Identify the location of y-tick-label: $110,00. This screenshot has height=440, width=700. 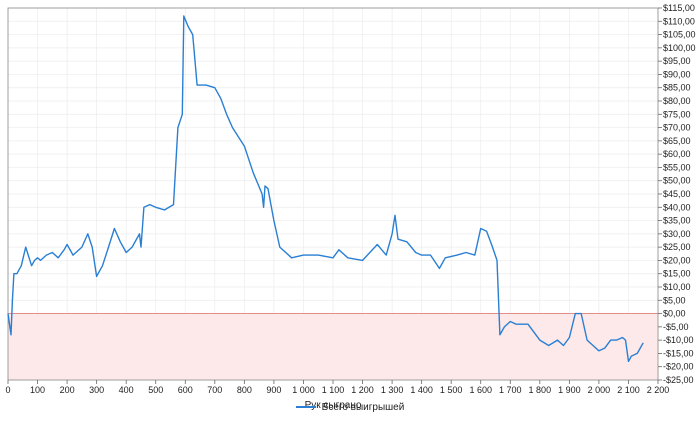
(679, 21).